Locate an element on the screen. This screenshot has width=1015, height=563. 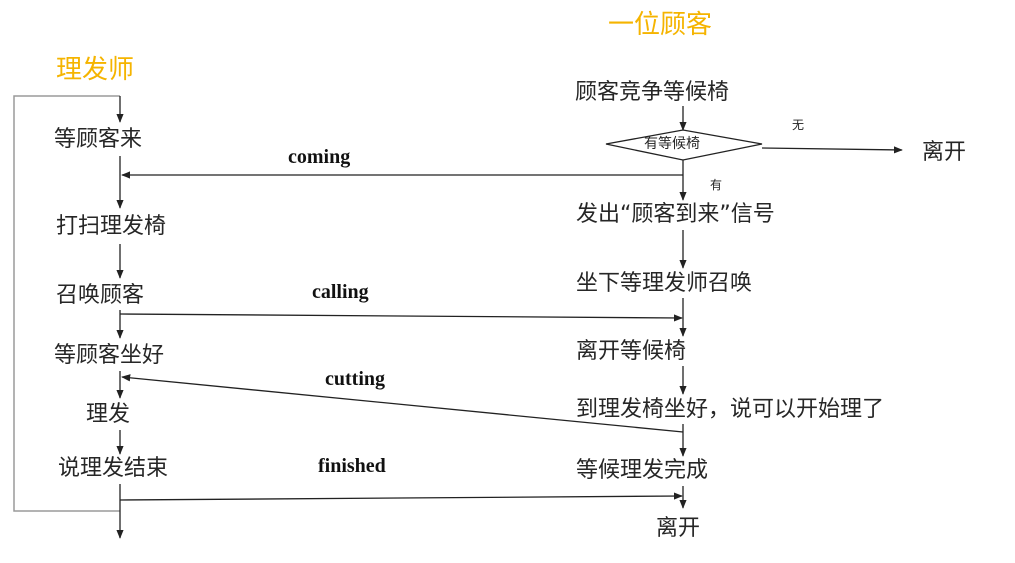
barber-step-2: 打扫理发椅 is located at coordinates (111, 226).